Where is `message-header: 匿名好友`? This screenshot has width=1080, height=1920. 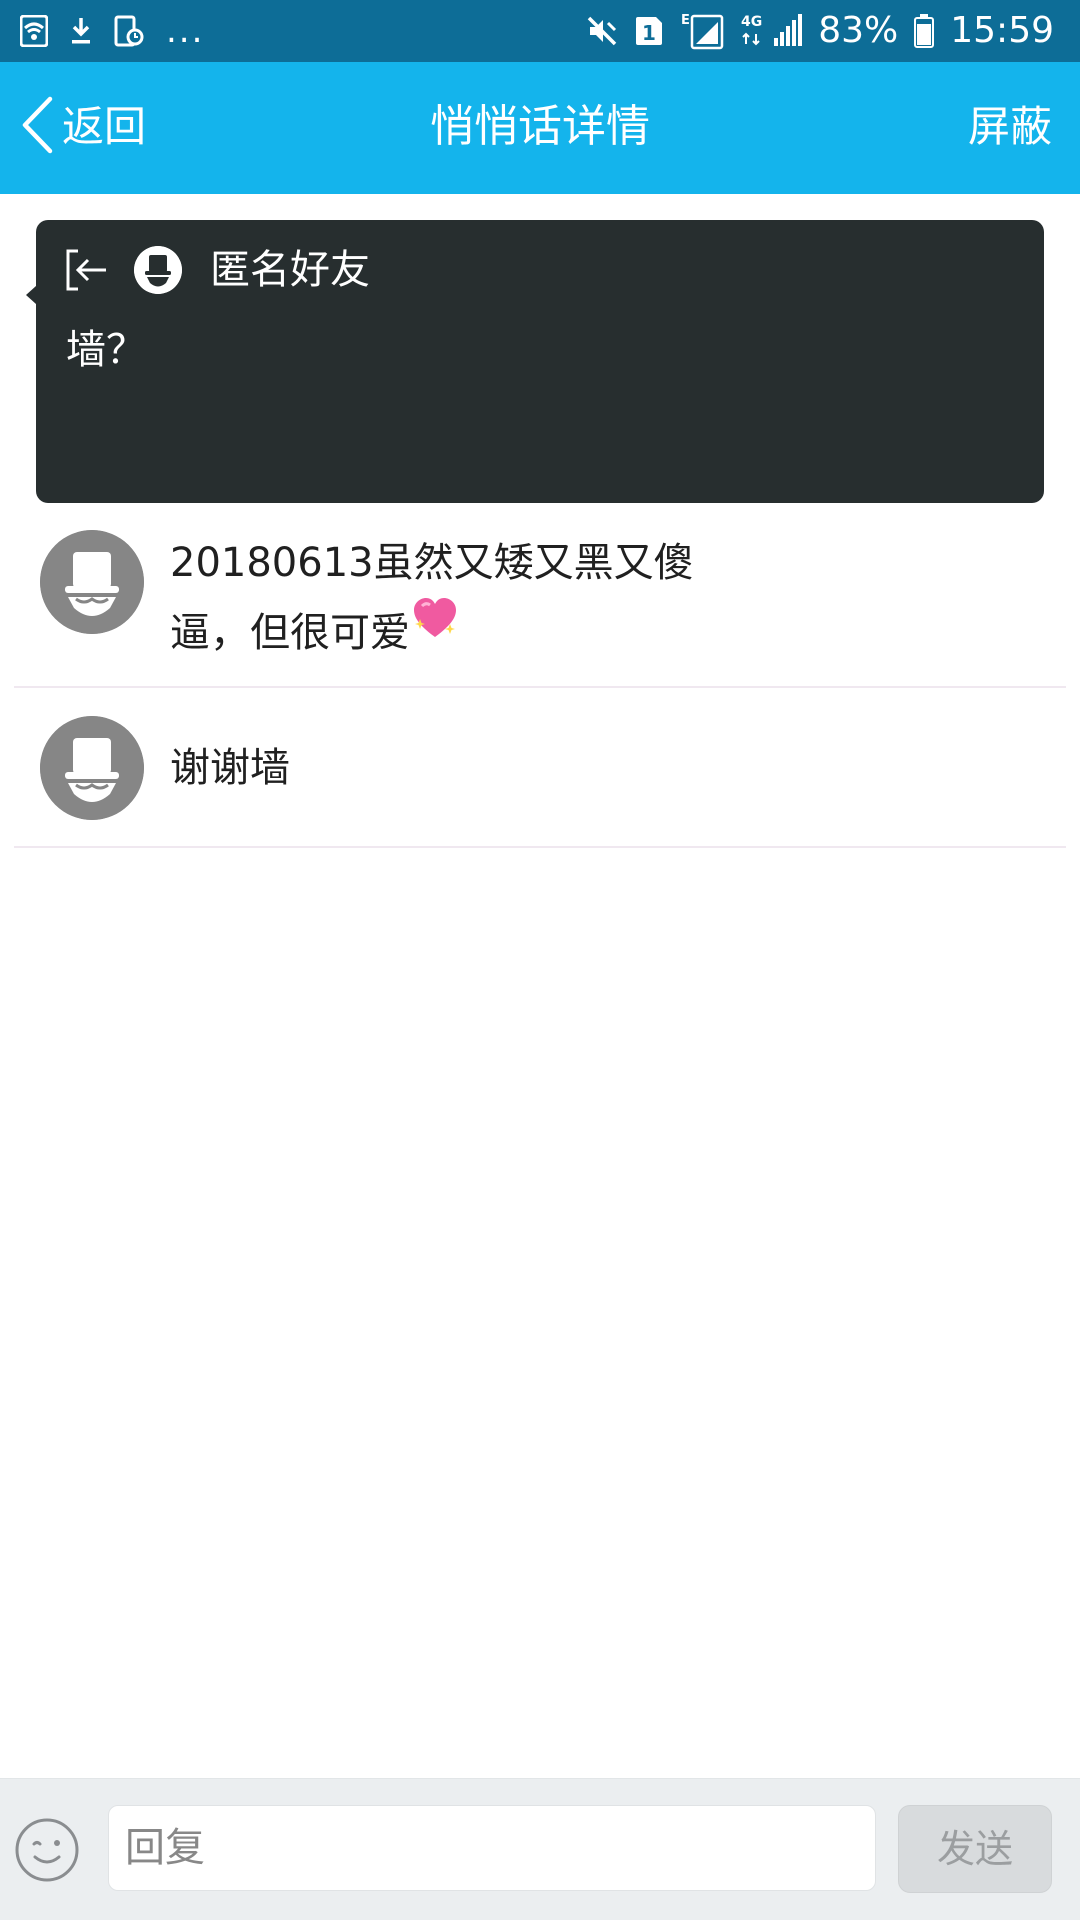
message-header: 匿名好友 is located at coordinates (217, 270).